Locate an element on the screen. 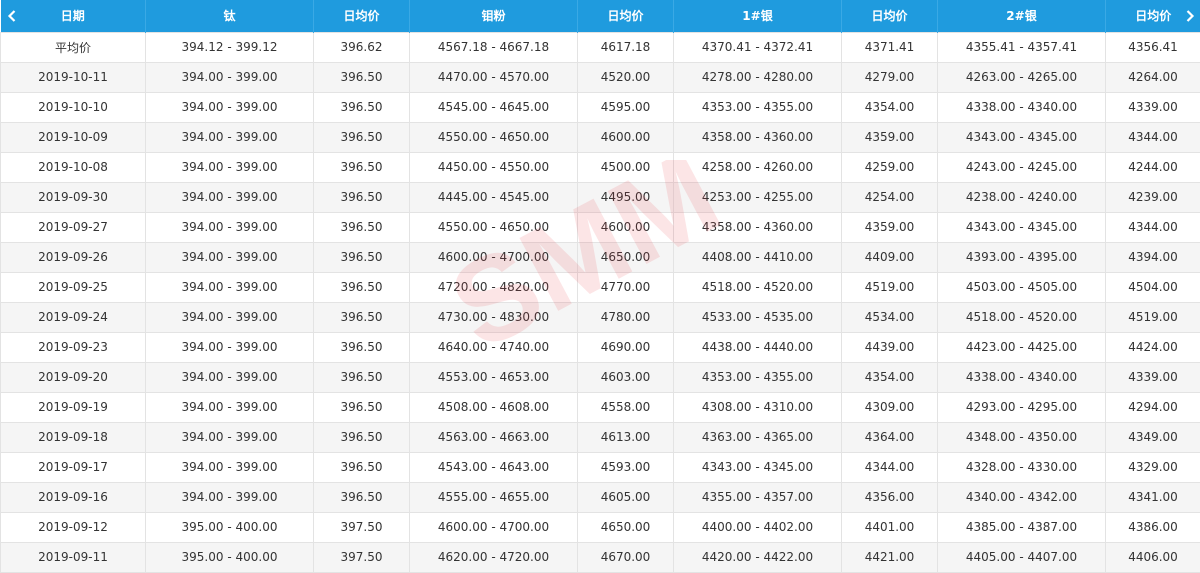 The width and height of the screenshot is (1200, 573). price-cell: 4254.00 is located at coordinates (890, 197).